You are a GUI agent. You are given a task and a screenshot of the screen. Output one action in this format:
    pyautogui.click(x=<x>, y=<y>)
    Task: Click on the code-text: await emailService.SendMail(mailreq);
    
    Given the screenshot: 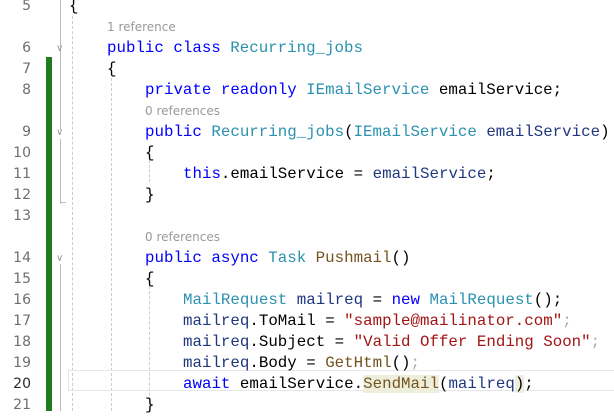 What is the action you would take?
    pyautogui.click(x=358, y=384)
    